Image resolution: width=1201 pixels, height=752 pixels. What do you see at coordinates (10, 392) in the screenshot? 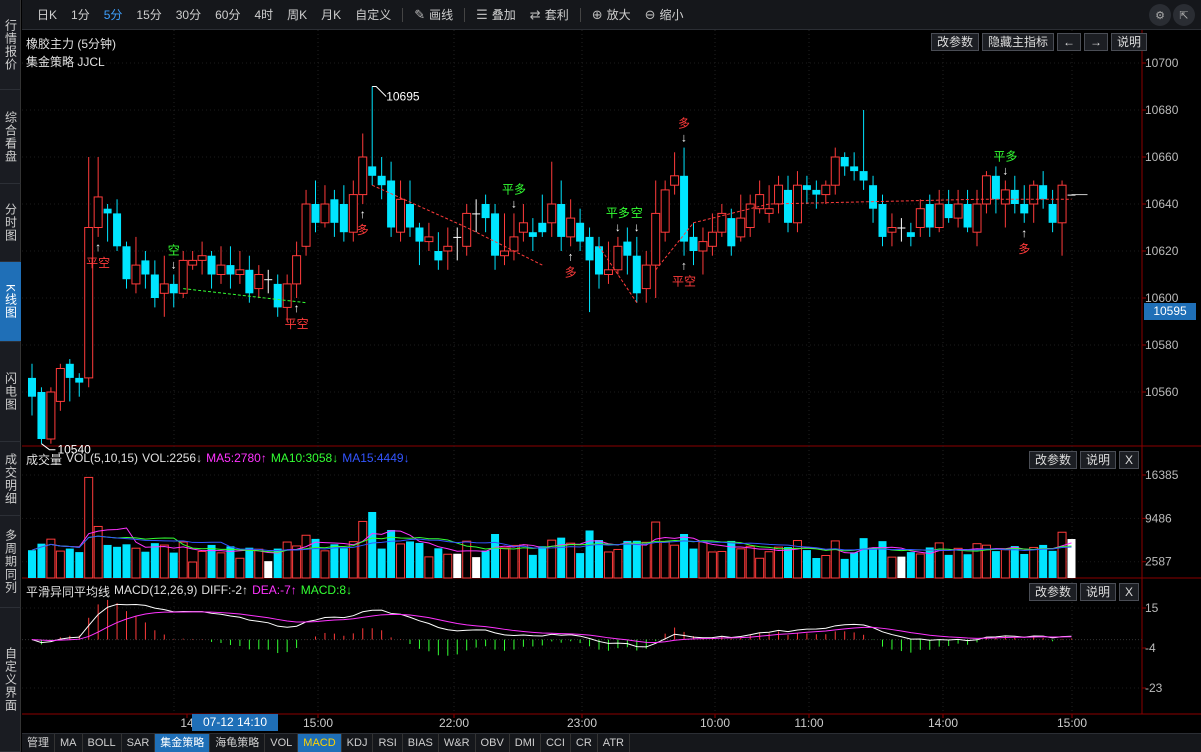
I see `rail-tab-4: 闪电图` at bounding box center [10, 392].